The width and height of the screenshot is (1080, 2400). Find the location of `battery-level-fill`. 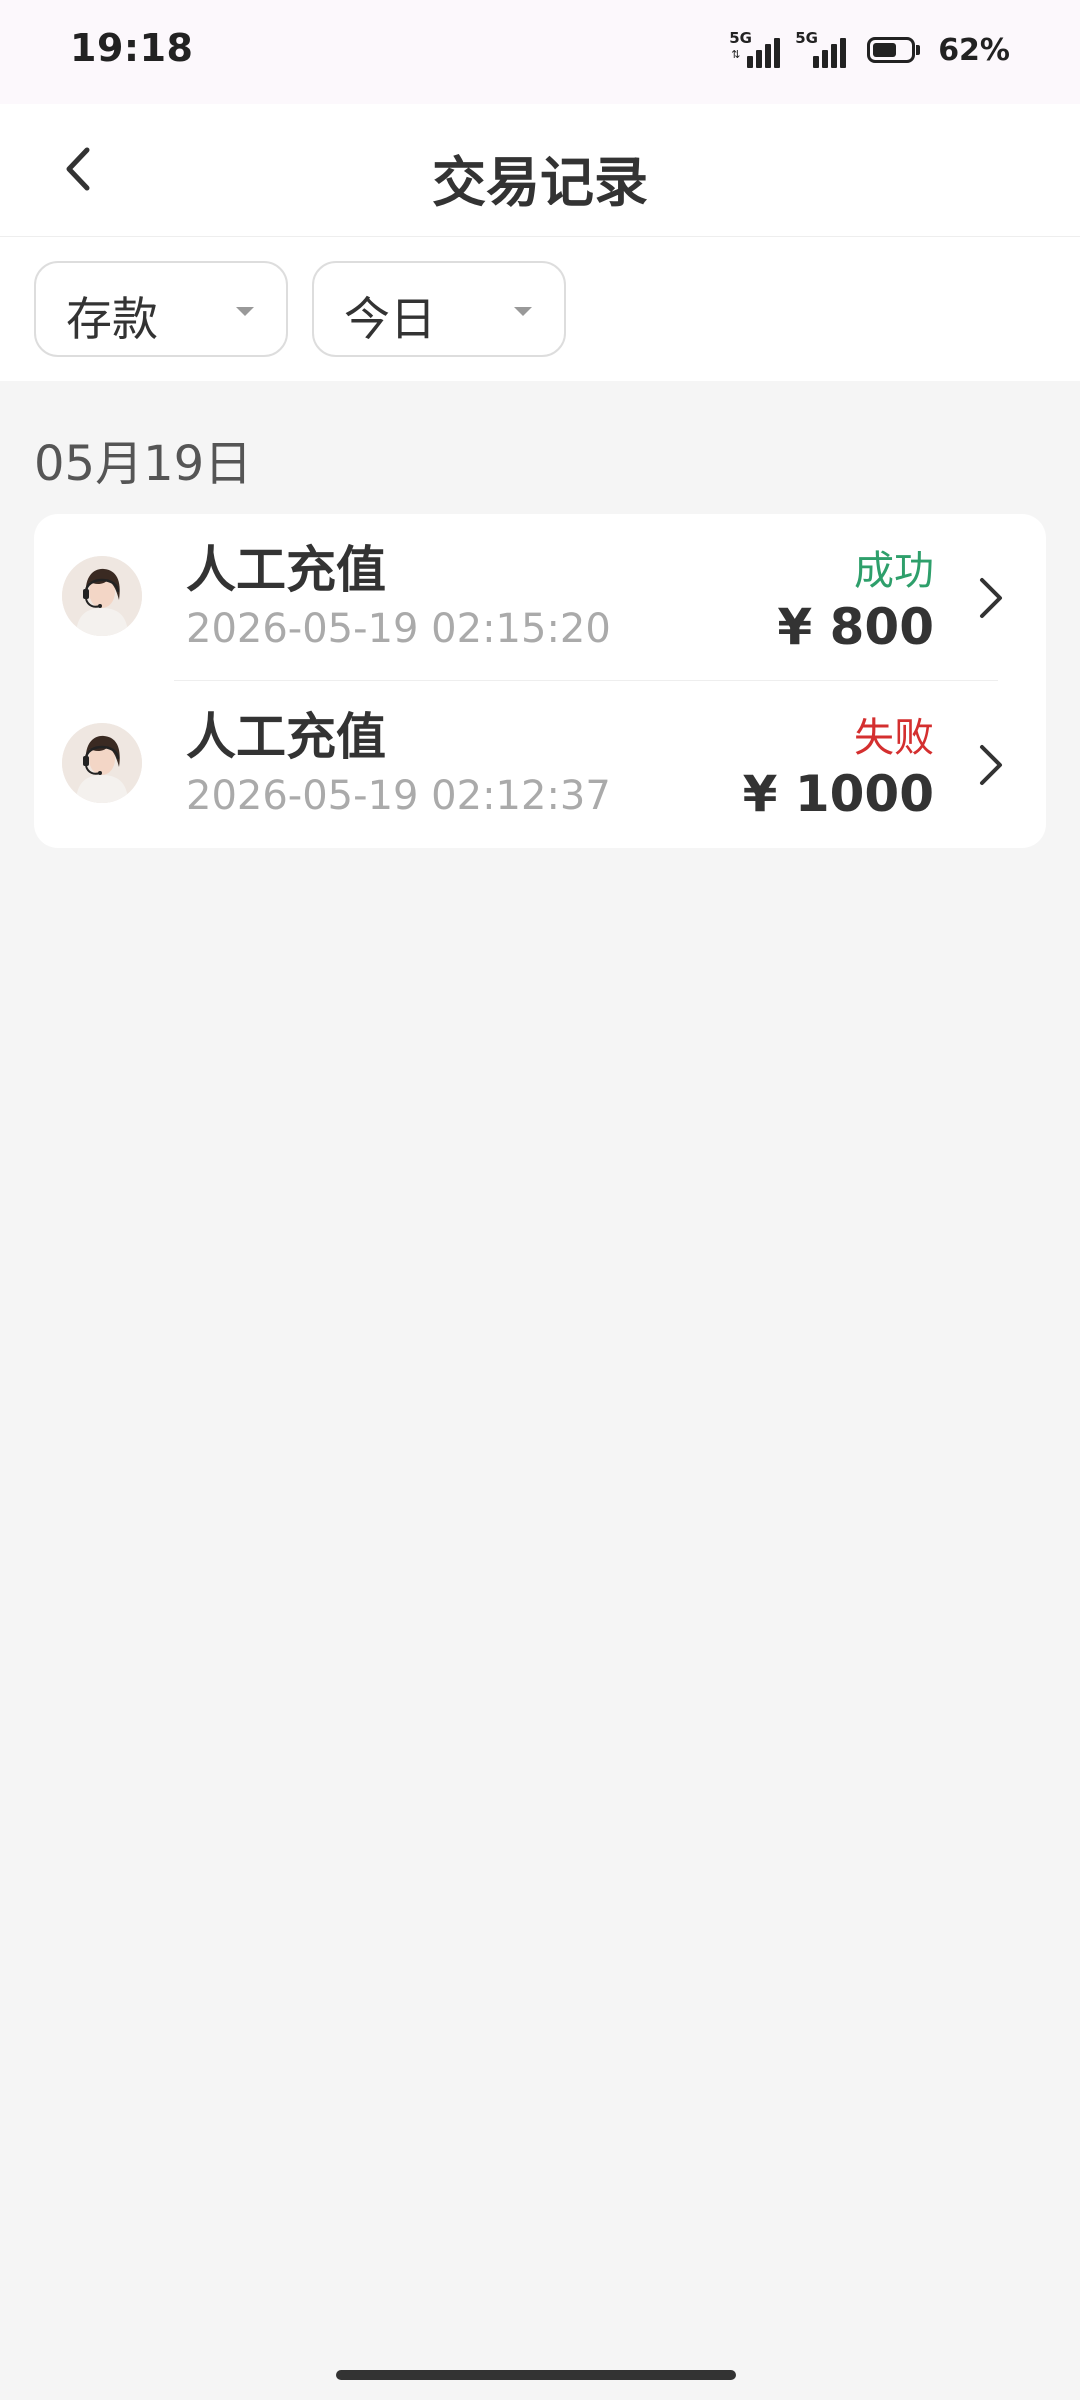

battery-level-fill is located at coordinates (884, 50).